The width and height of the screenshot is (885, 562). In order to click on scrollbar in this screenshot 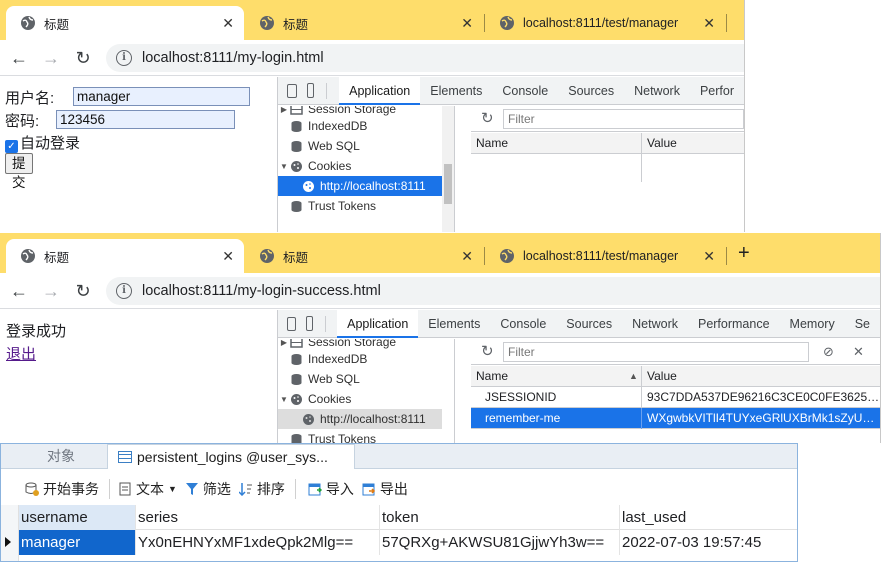, I will do `click(448, 169)`.